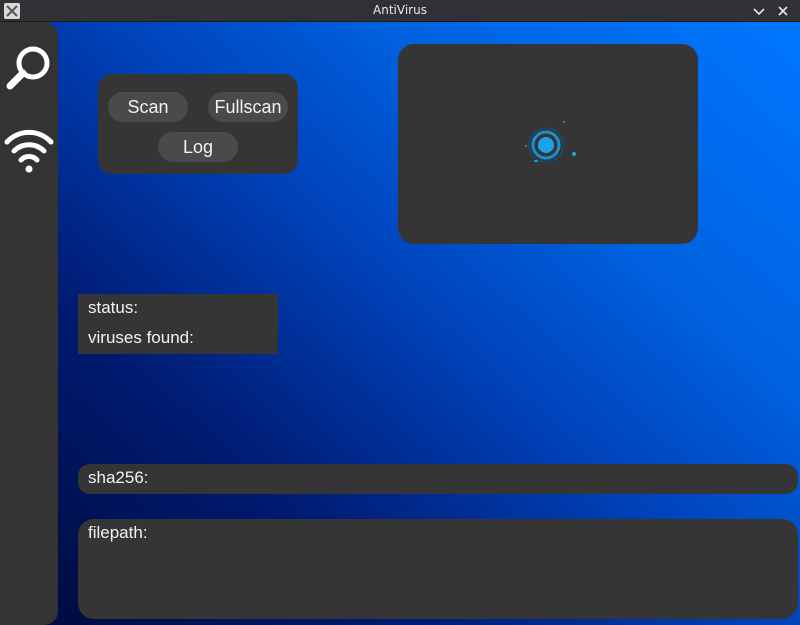  Describe the element at coordinates (113, 307) in the screenshot. I see `status-label: status:` at that location.